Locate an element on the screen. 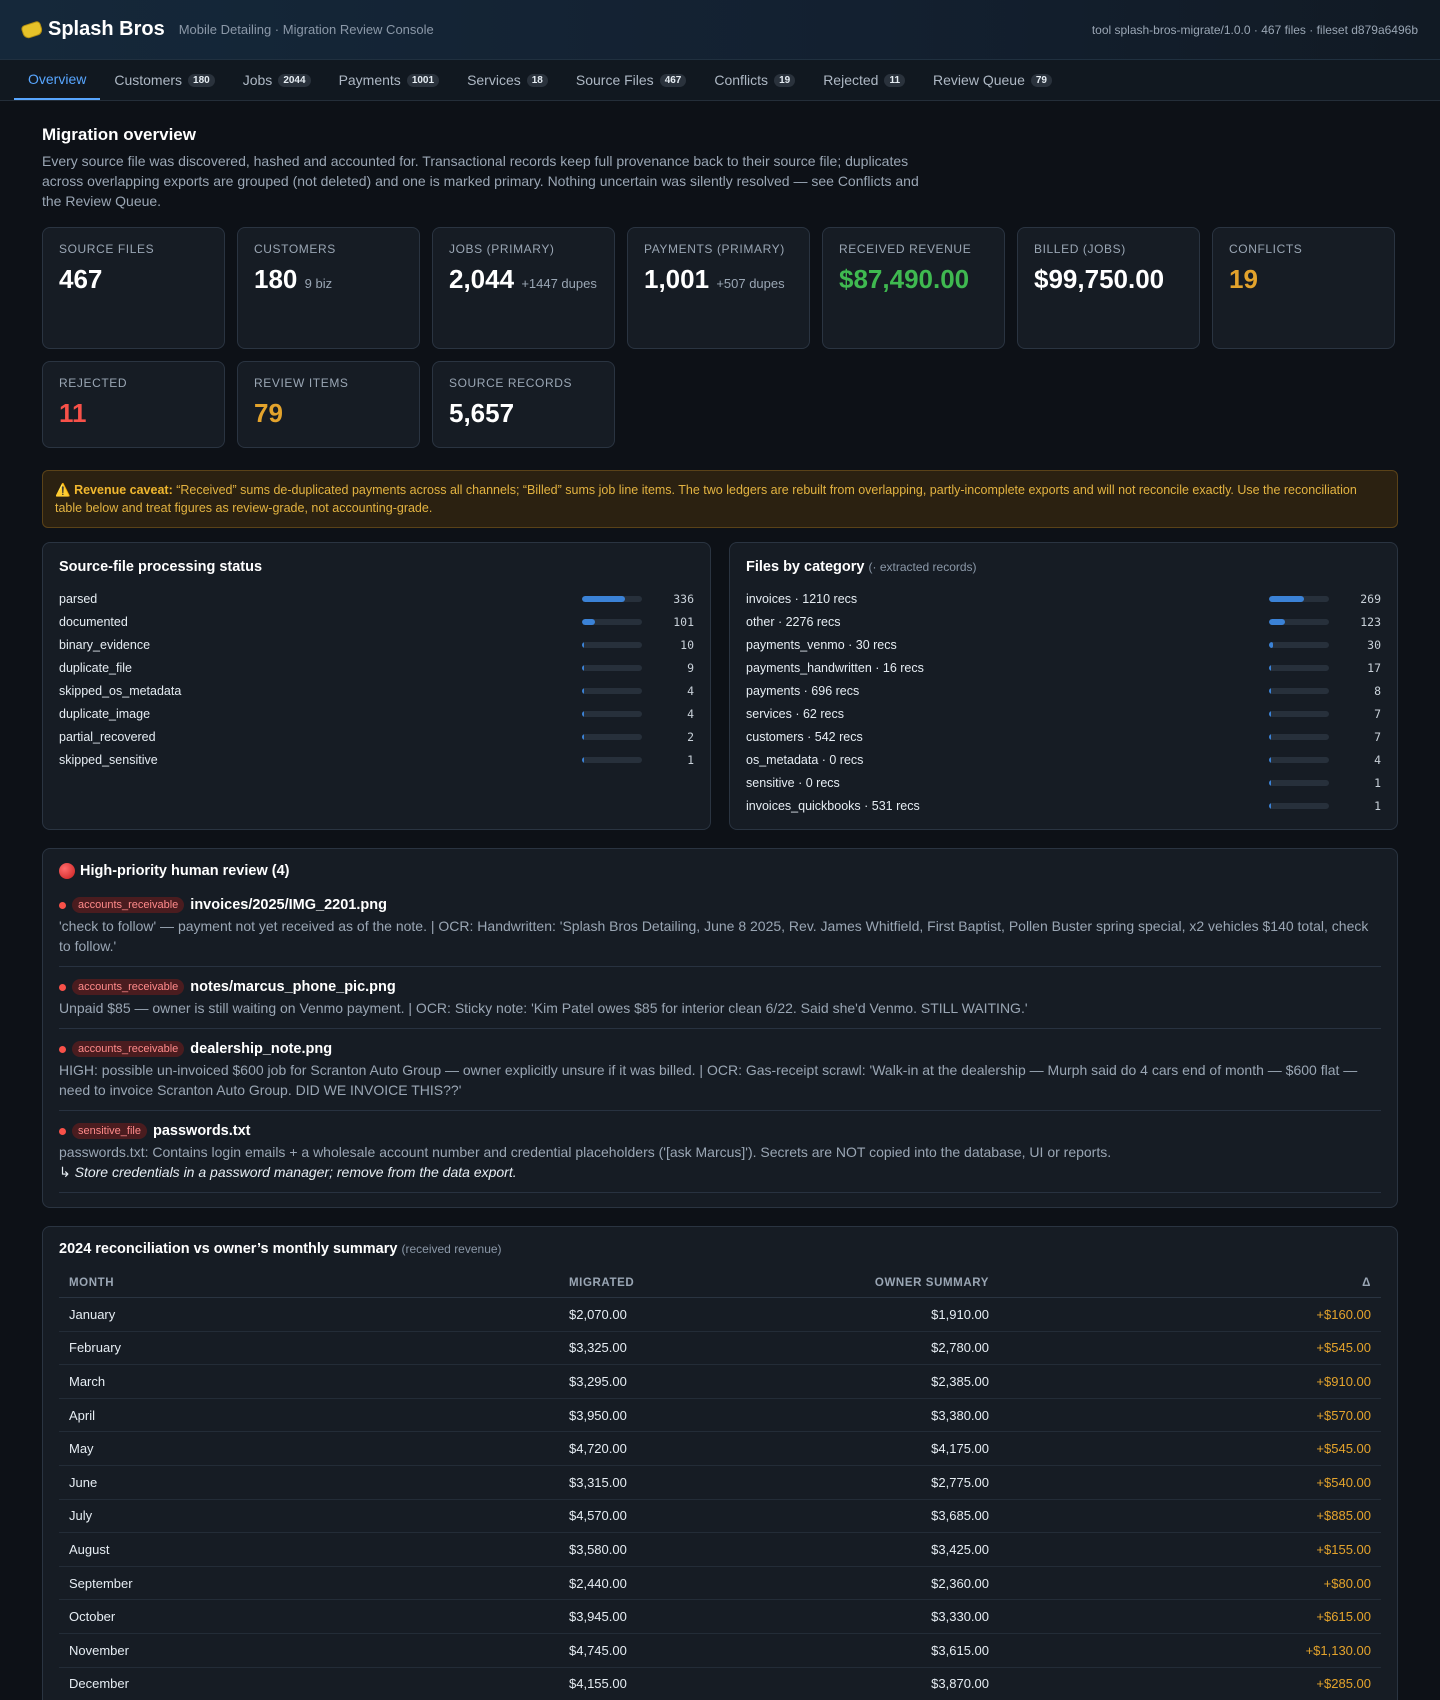 This screenshot has height=1700, width=1440. status-row: binary_evidence 10 is located at coordinates (376, 644).